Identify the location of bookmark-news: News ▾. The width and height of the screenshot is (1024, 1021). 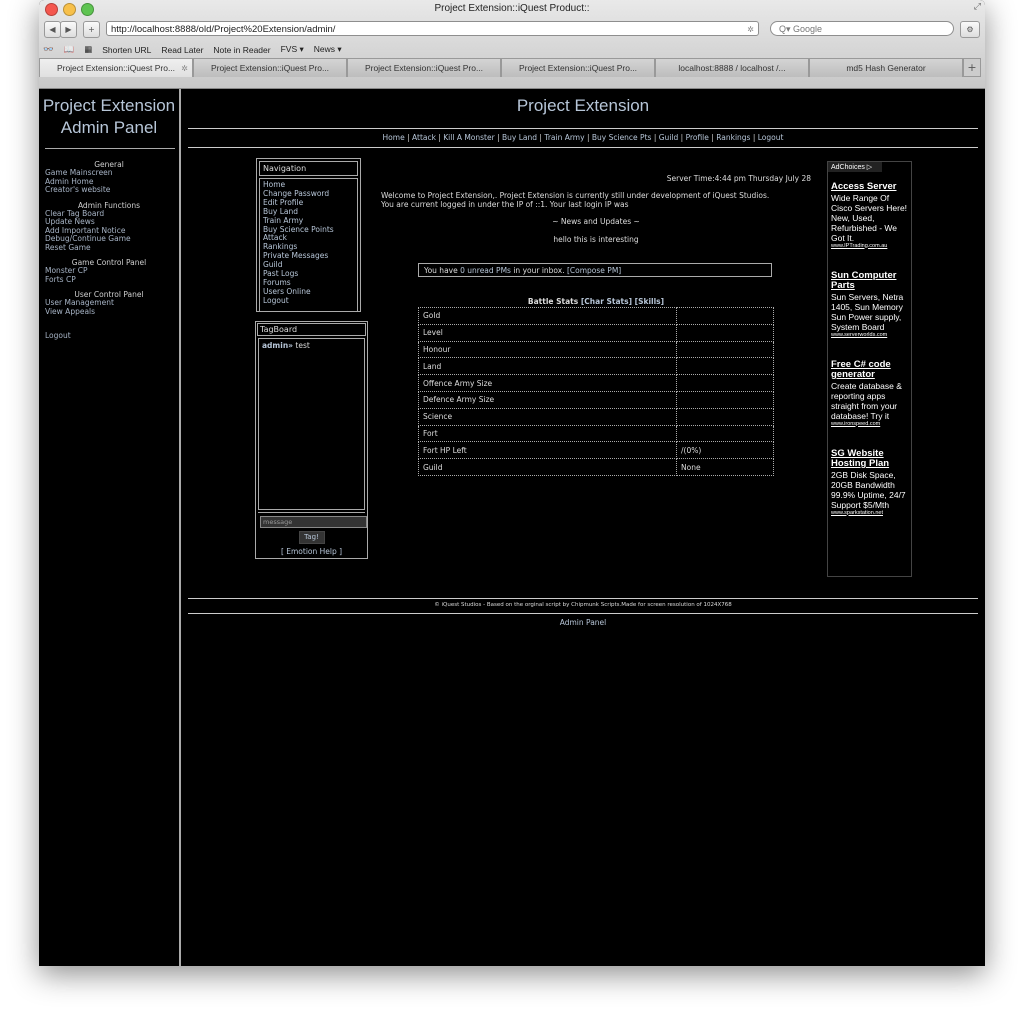
(328, 49).